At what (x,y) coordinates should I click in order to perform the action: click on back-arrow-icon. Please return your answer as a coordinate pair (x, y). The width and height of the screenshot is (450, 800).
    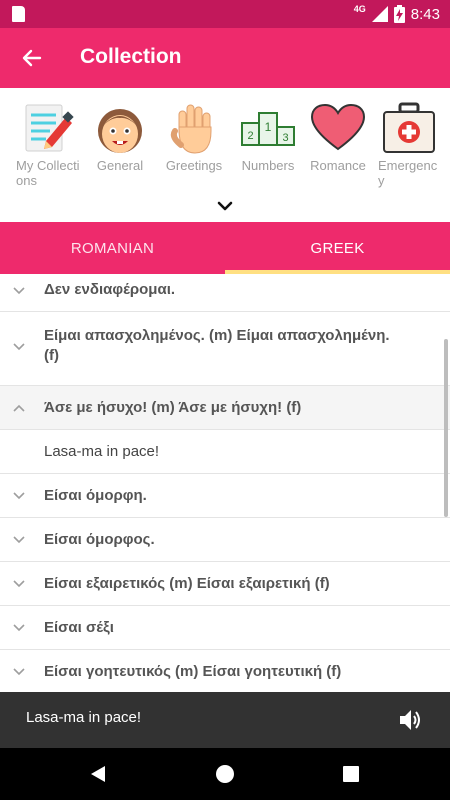
    Looking at the image, I should click on (32, 58).